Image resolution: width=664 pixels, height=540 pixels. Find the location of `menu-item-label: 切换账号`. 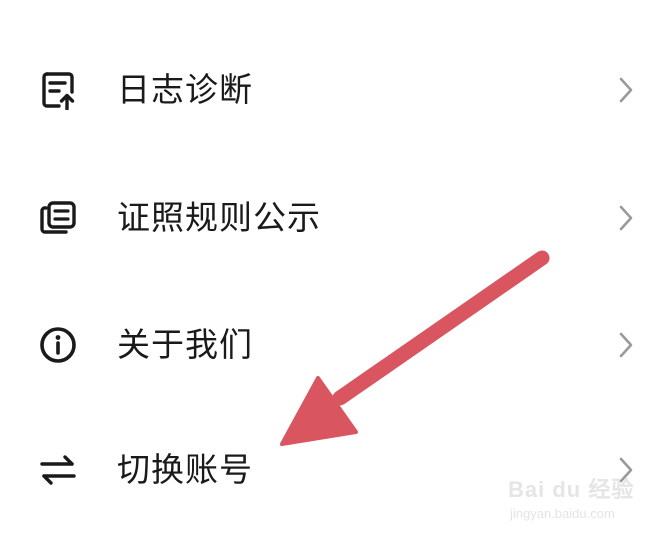

menu-item-label: 切换账号 is located at coordinates (185, 469).